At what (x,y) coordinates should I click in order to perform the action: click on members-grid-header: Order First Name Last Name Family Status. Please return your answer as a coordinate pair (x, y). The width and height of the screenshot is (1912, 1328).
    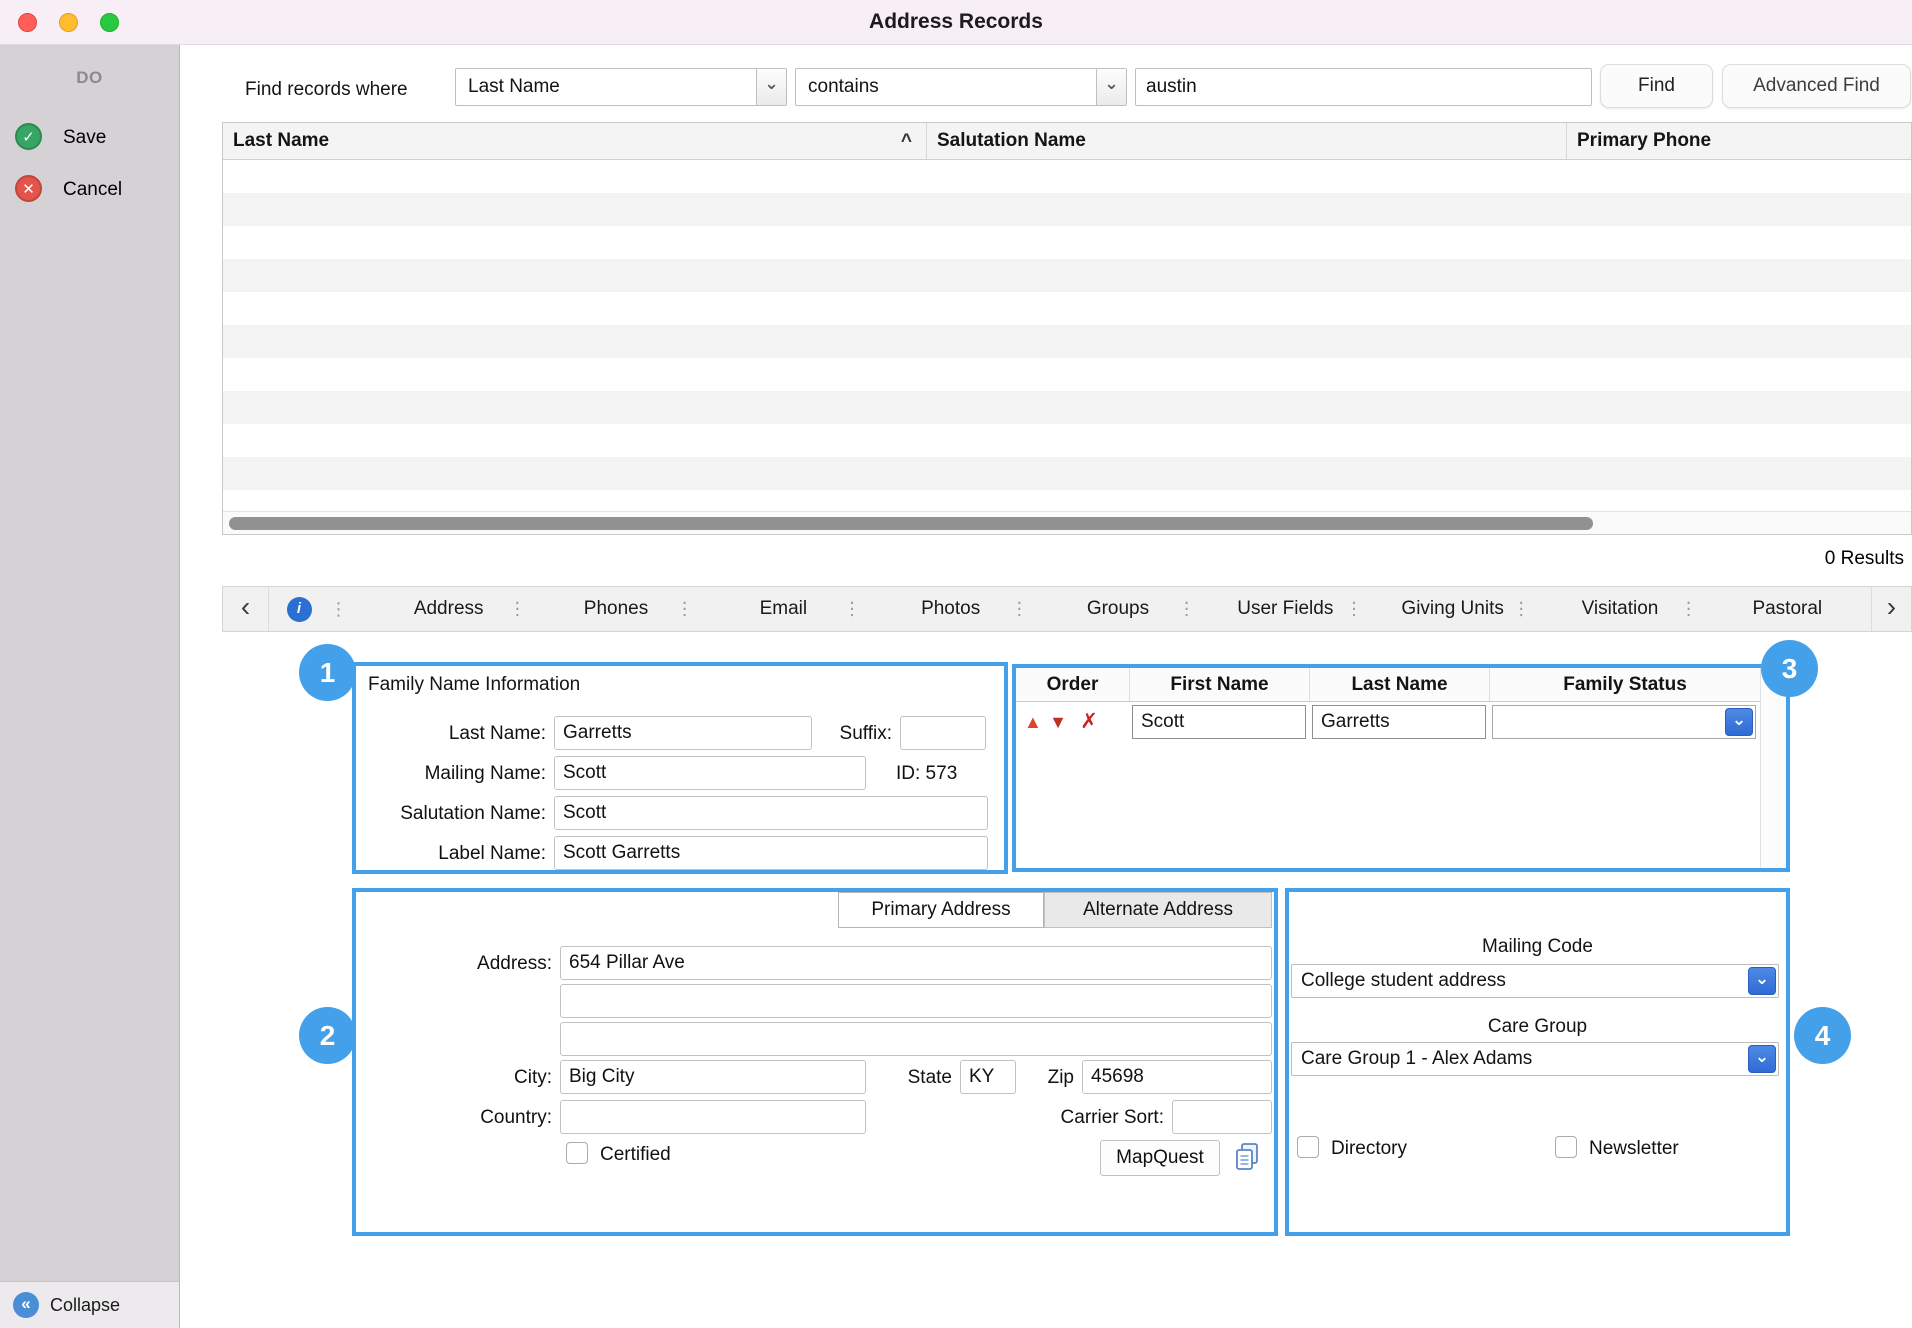
    Looking at the image, I should click on (1388, 685).